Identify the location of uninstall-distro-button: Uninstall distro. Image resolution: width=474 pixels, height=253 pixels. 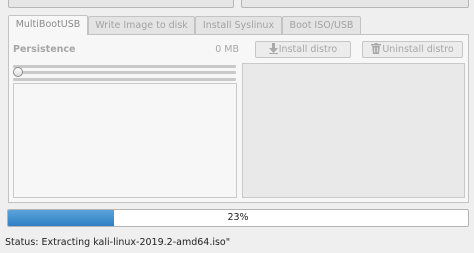
(412, 49).